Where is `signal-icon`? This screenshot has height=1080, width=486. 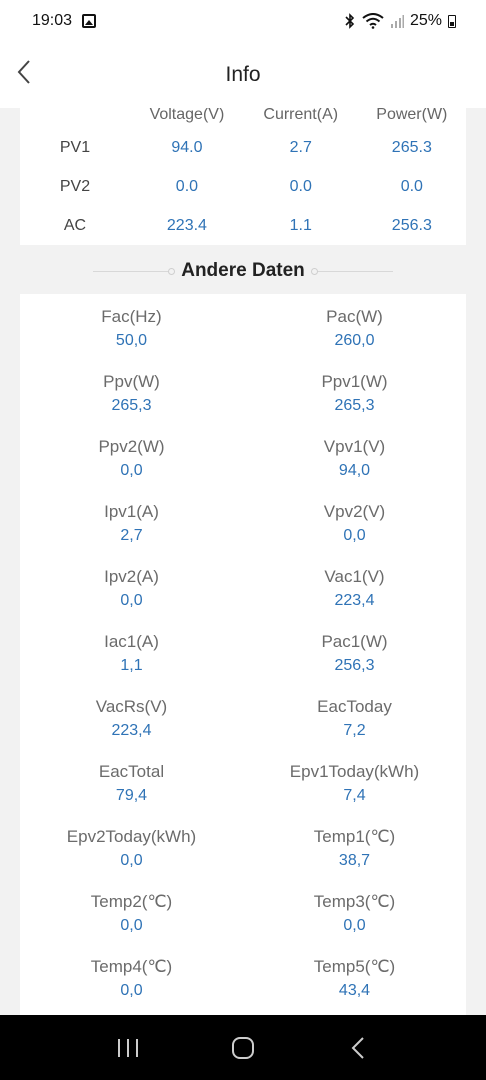
signal-icon is located at coordinates (397, 21).